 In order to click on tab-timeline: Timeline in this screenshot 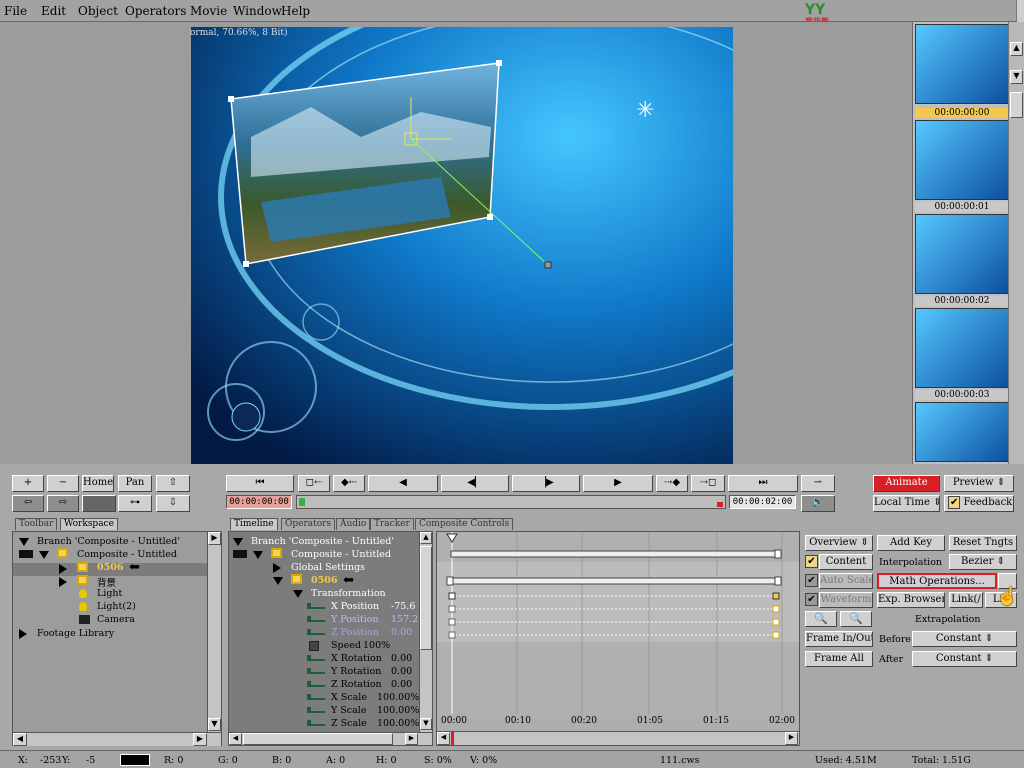, I will do `click(254, 524)`.